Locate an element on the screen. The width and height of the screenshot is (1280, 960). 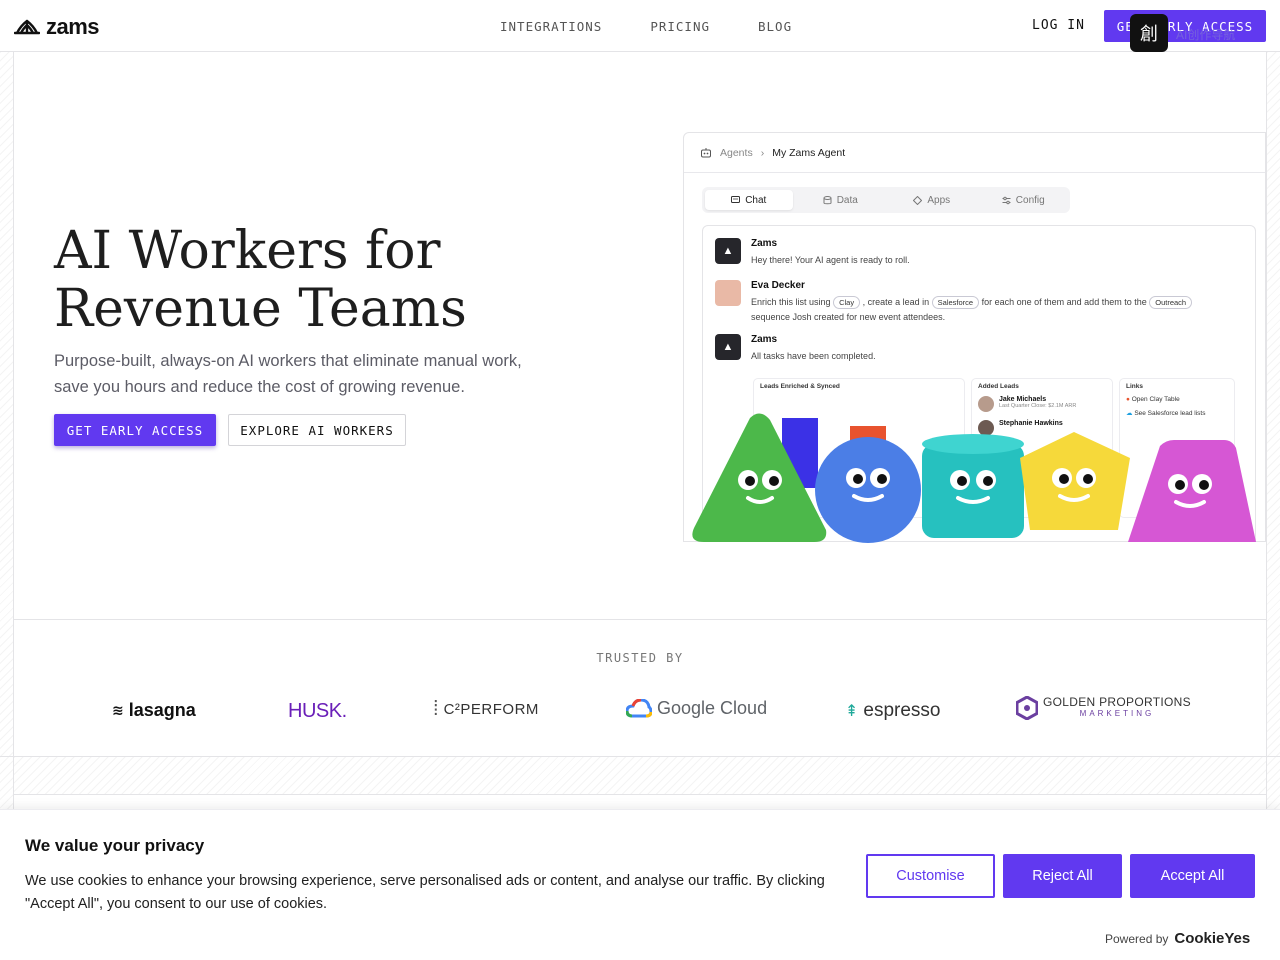
powered-by: Powered by CookieYes is located at coordinates (1177, 938).